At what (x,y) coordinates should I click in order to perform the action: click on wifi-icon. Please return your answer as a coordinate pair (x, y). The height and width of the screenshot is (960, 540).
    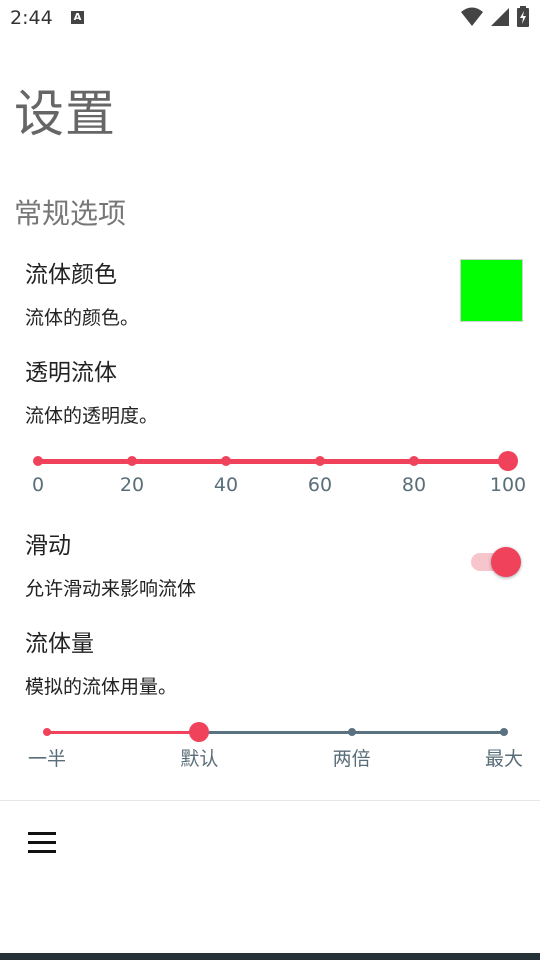
    Looking at the image, I should click on (471, 16).